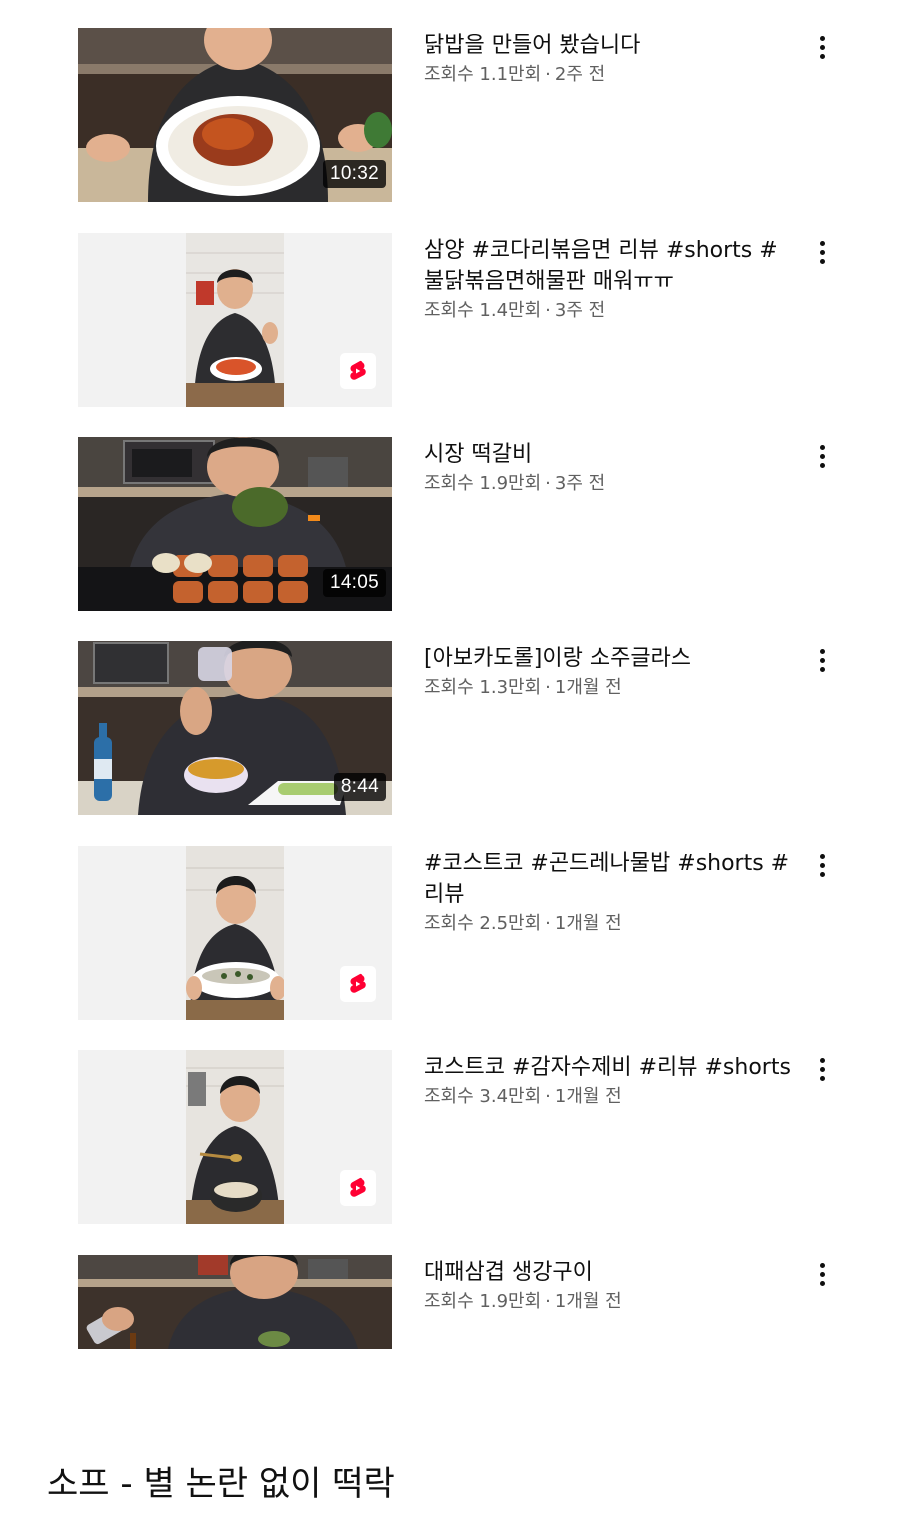 Image resolution: width=900 pixels, height=1521 pixels. Describe the element at coordinates (483, 1096) in the screenshot. I see `view-count: 조회수 3.4만회` at that location.